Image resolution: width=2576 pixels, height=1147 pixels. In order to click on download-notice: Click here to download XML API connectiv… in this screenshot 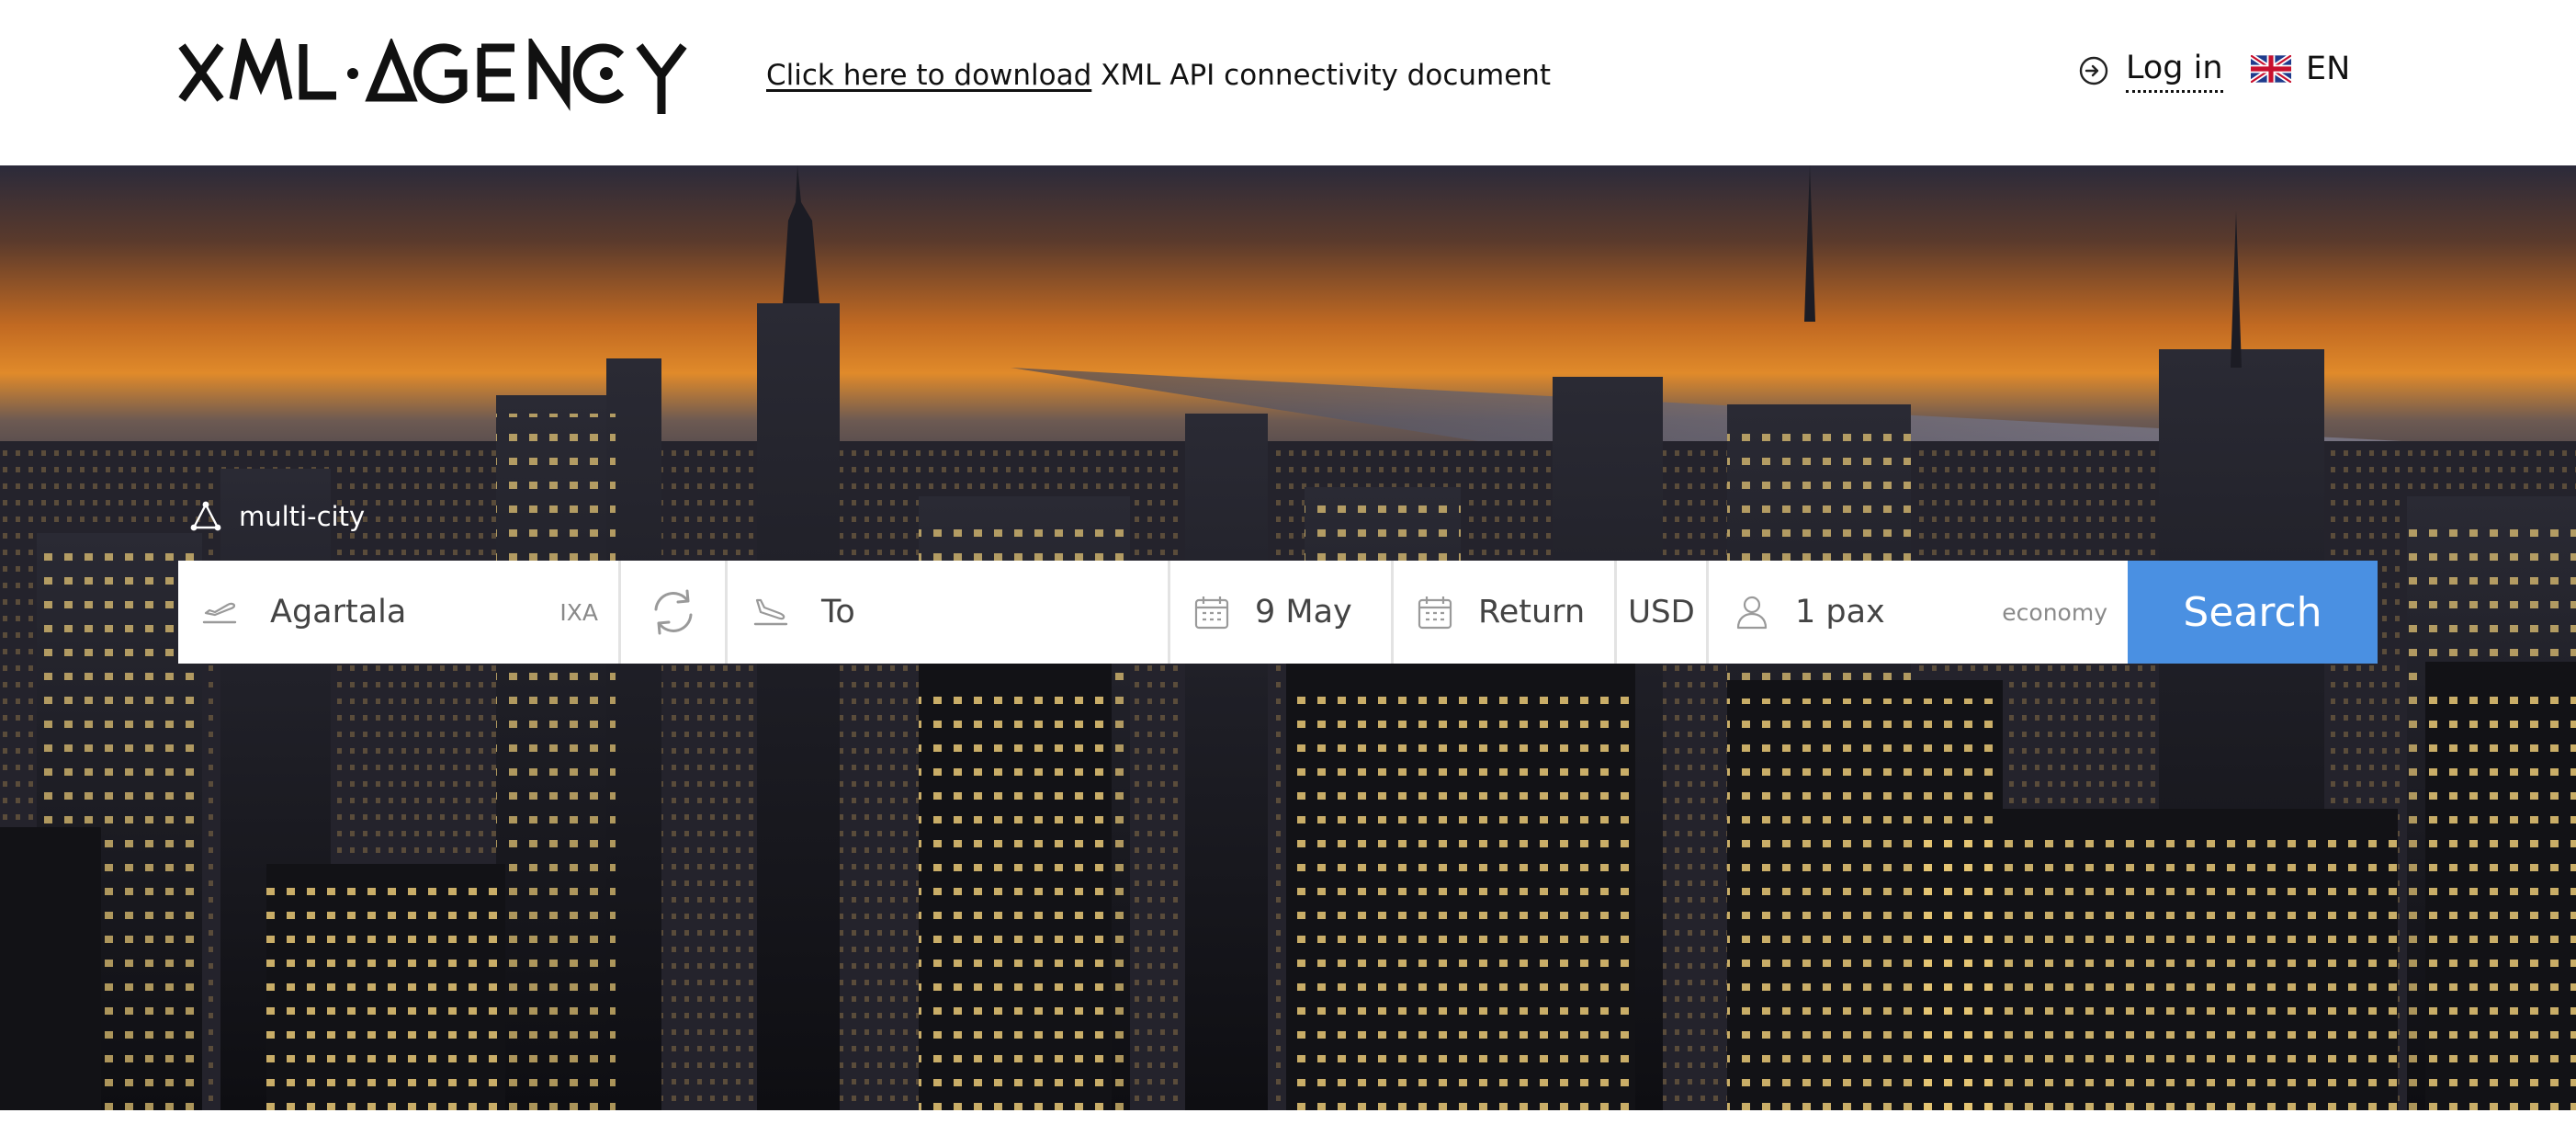, I will do `click(1158, 75)`.